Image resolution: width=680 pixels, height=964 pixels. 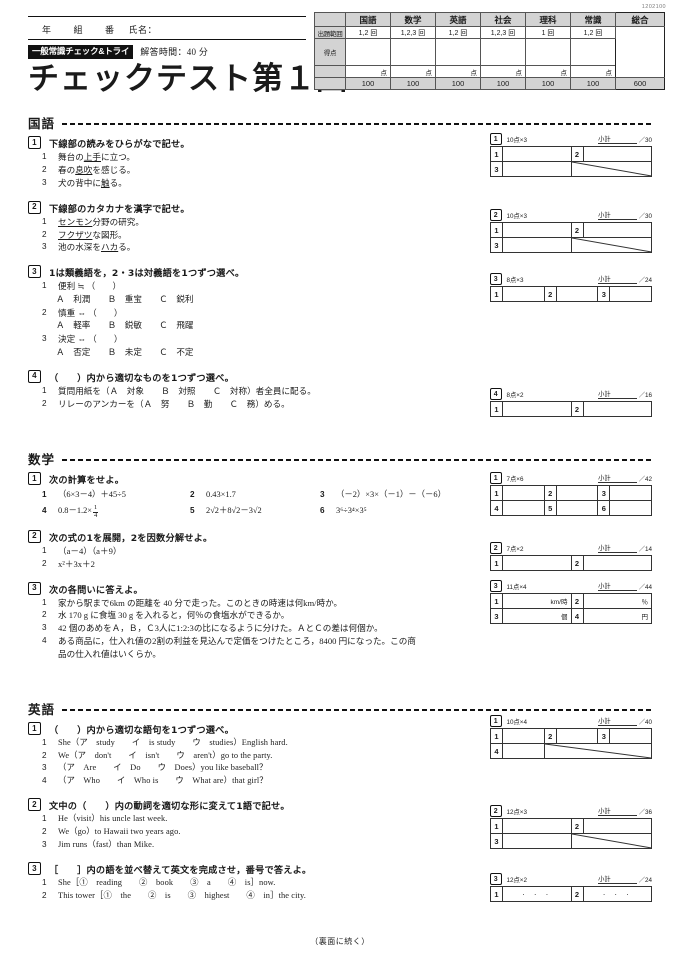 What do you see at coordinates (548, 71) in the screenshot?
I see `unit-rika: 点` at bounding box center [548, 71].